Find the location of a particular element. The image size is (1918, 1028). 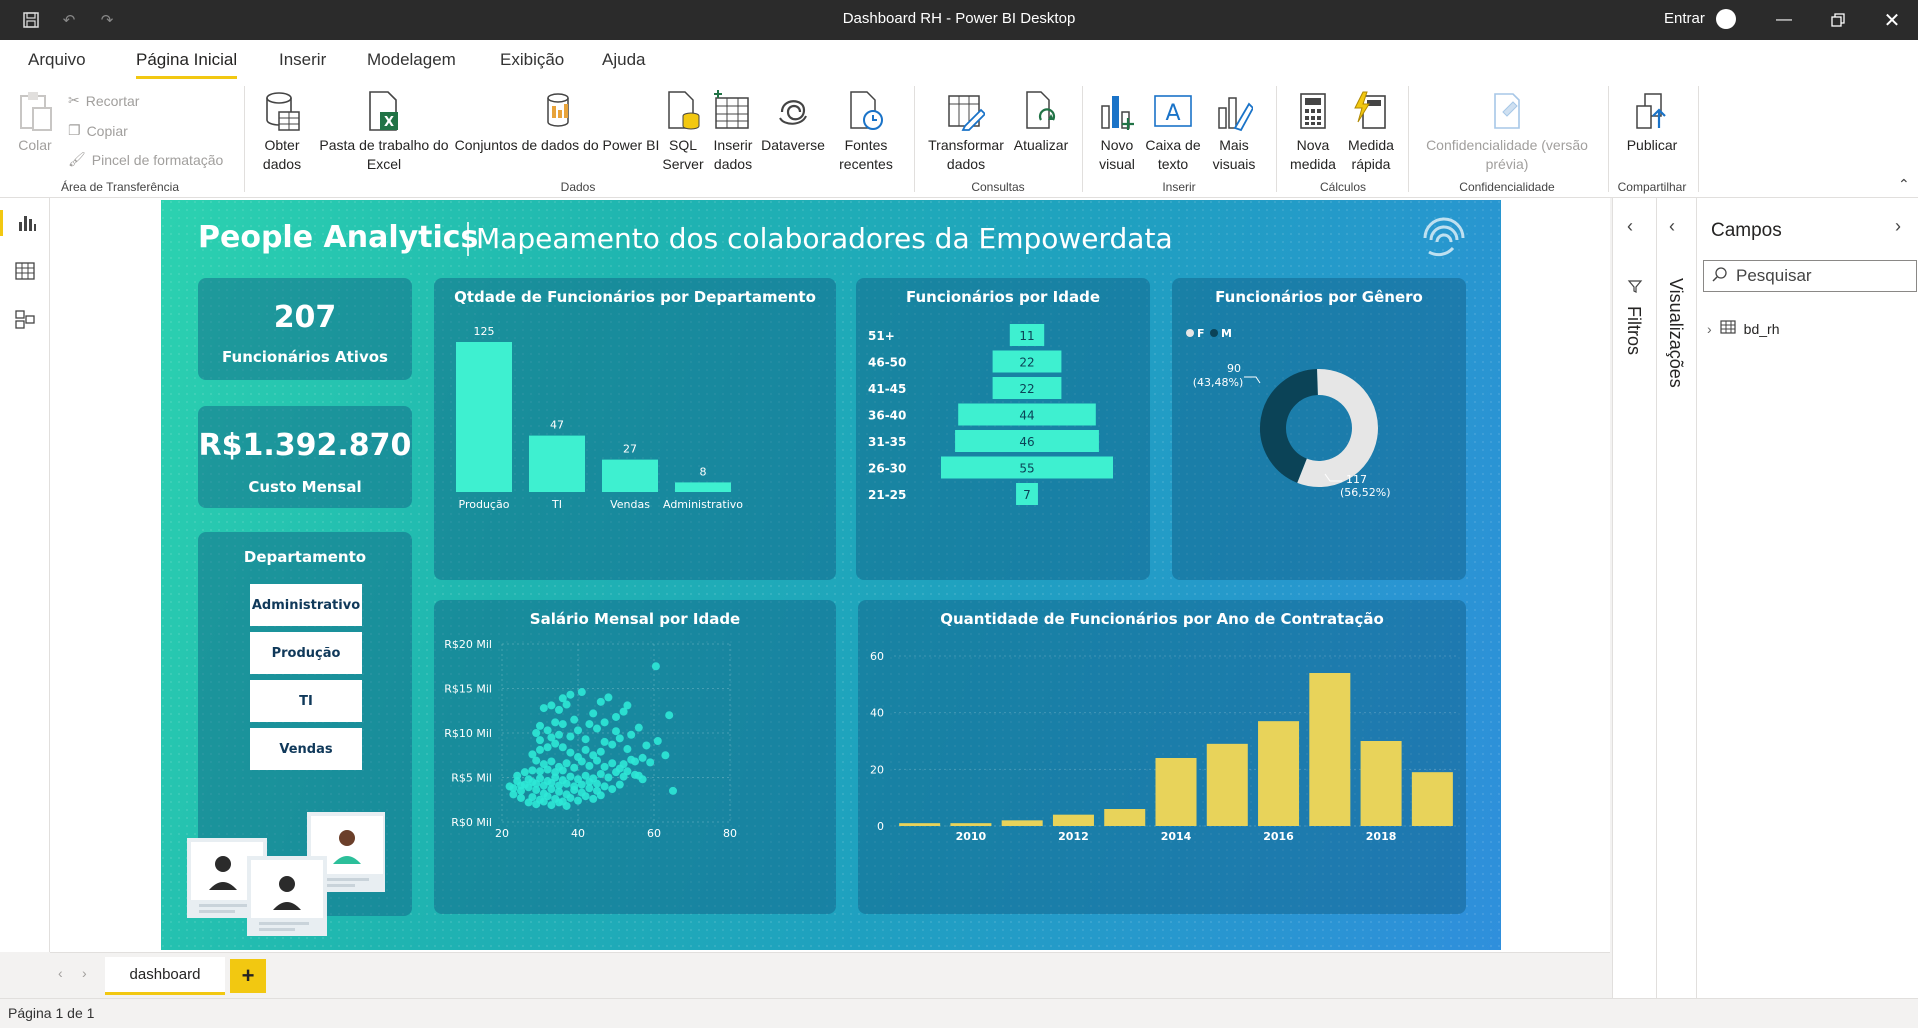

slicer-item-administrativo: Administrativo is located at coordinates (306, 605).